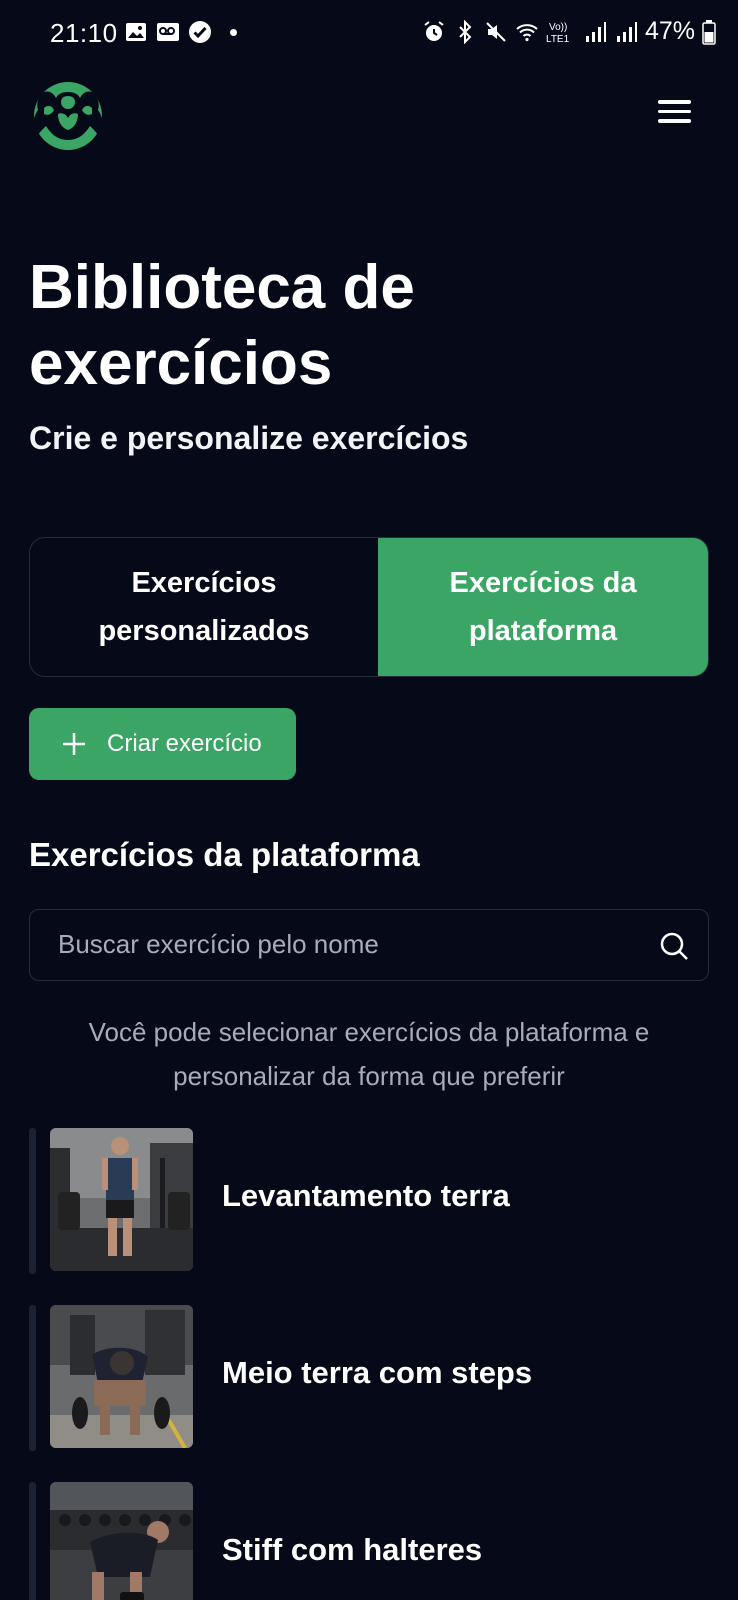 This screenshot has width=738, height=1600. What do you see at coordinates (558, 39) in the screenshot?
I see `svg-text: LTE1` at bounding box center [558, 39].